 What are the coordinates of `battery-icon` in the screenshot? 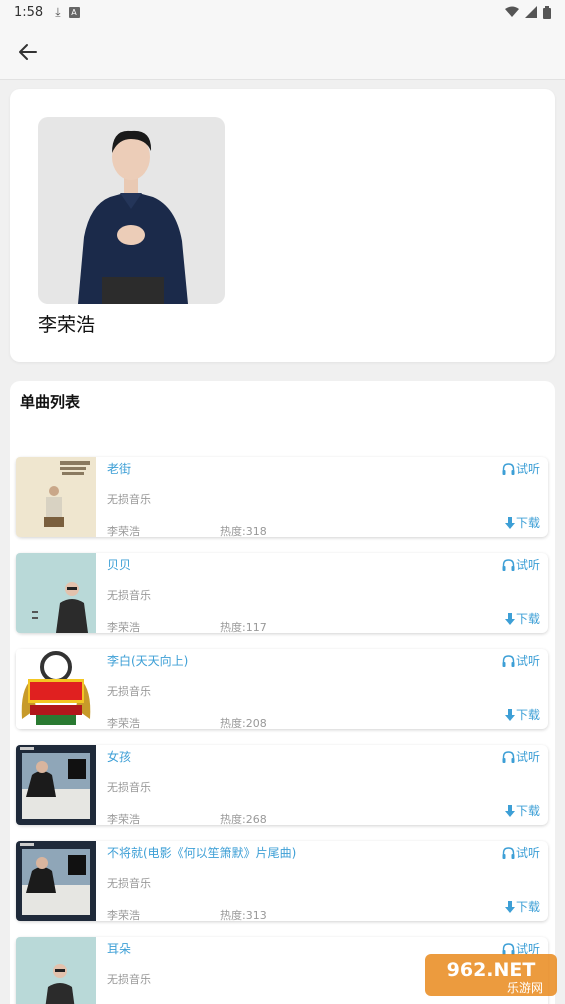 It's located at (547, 12).